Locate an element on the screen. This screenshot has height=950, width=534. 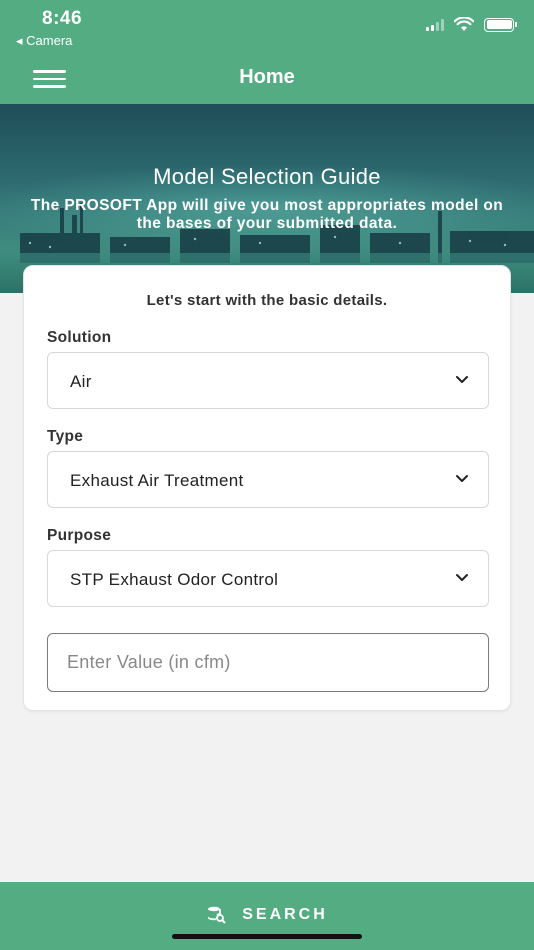
status-icons is located at coordinates (471, 24).